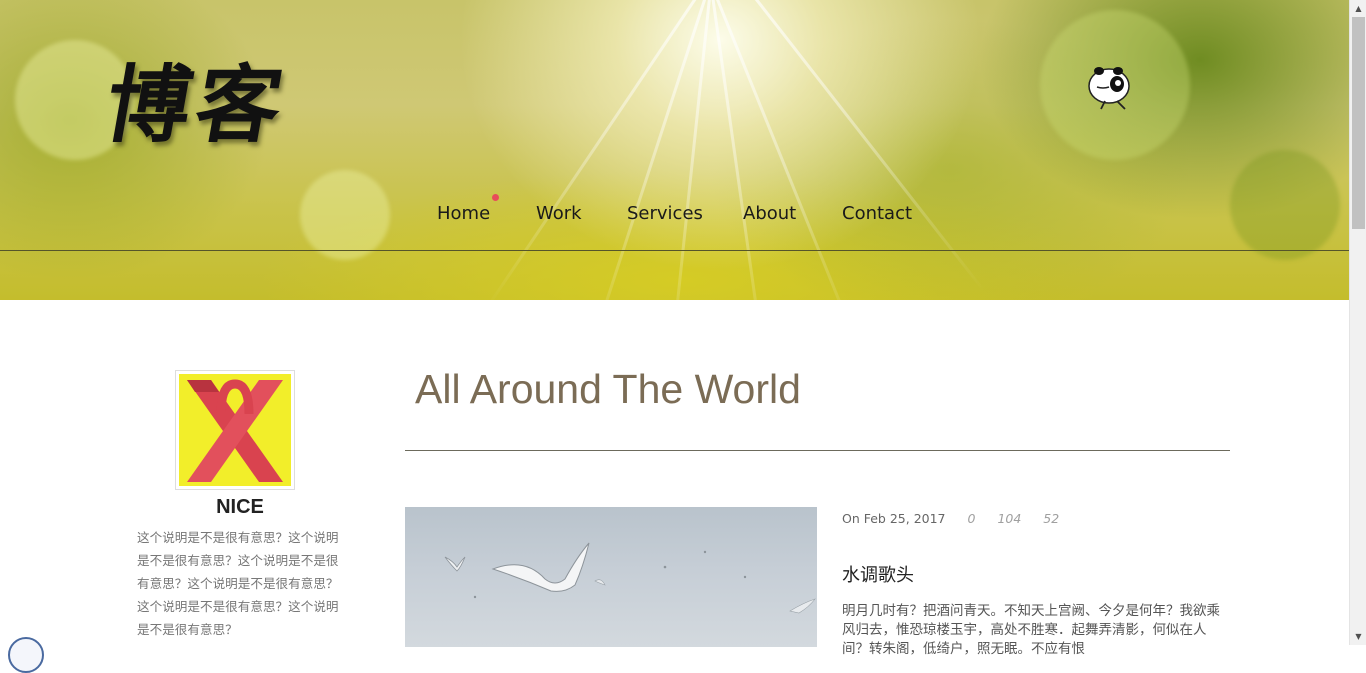 This screenshot has height=673, width=1366. I want to click on header-divider, so click(674, 250).